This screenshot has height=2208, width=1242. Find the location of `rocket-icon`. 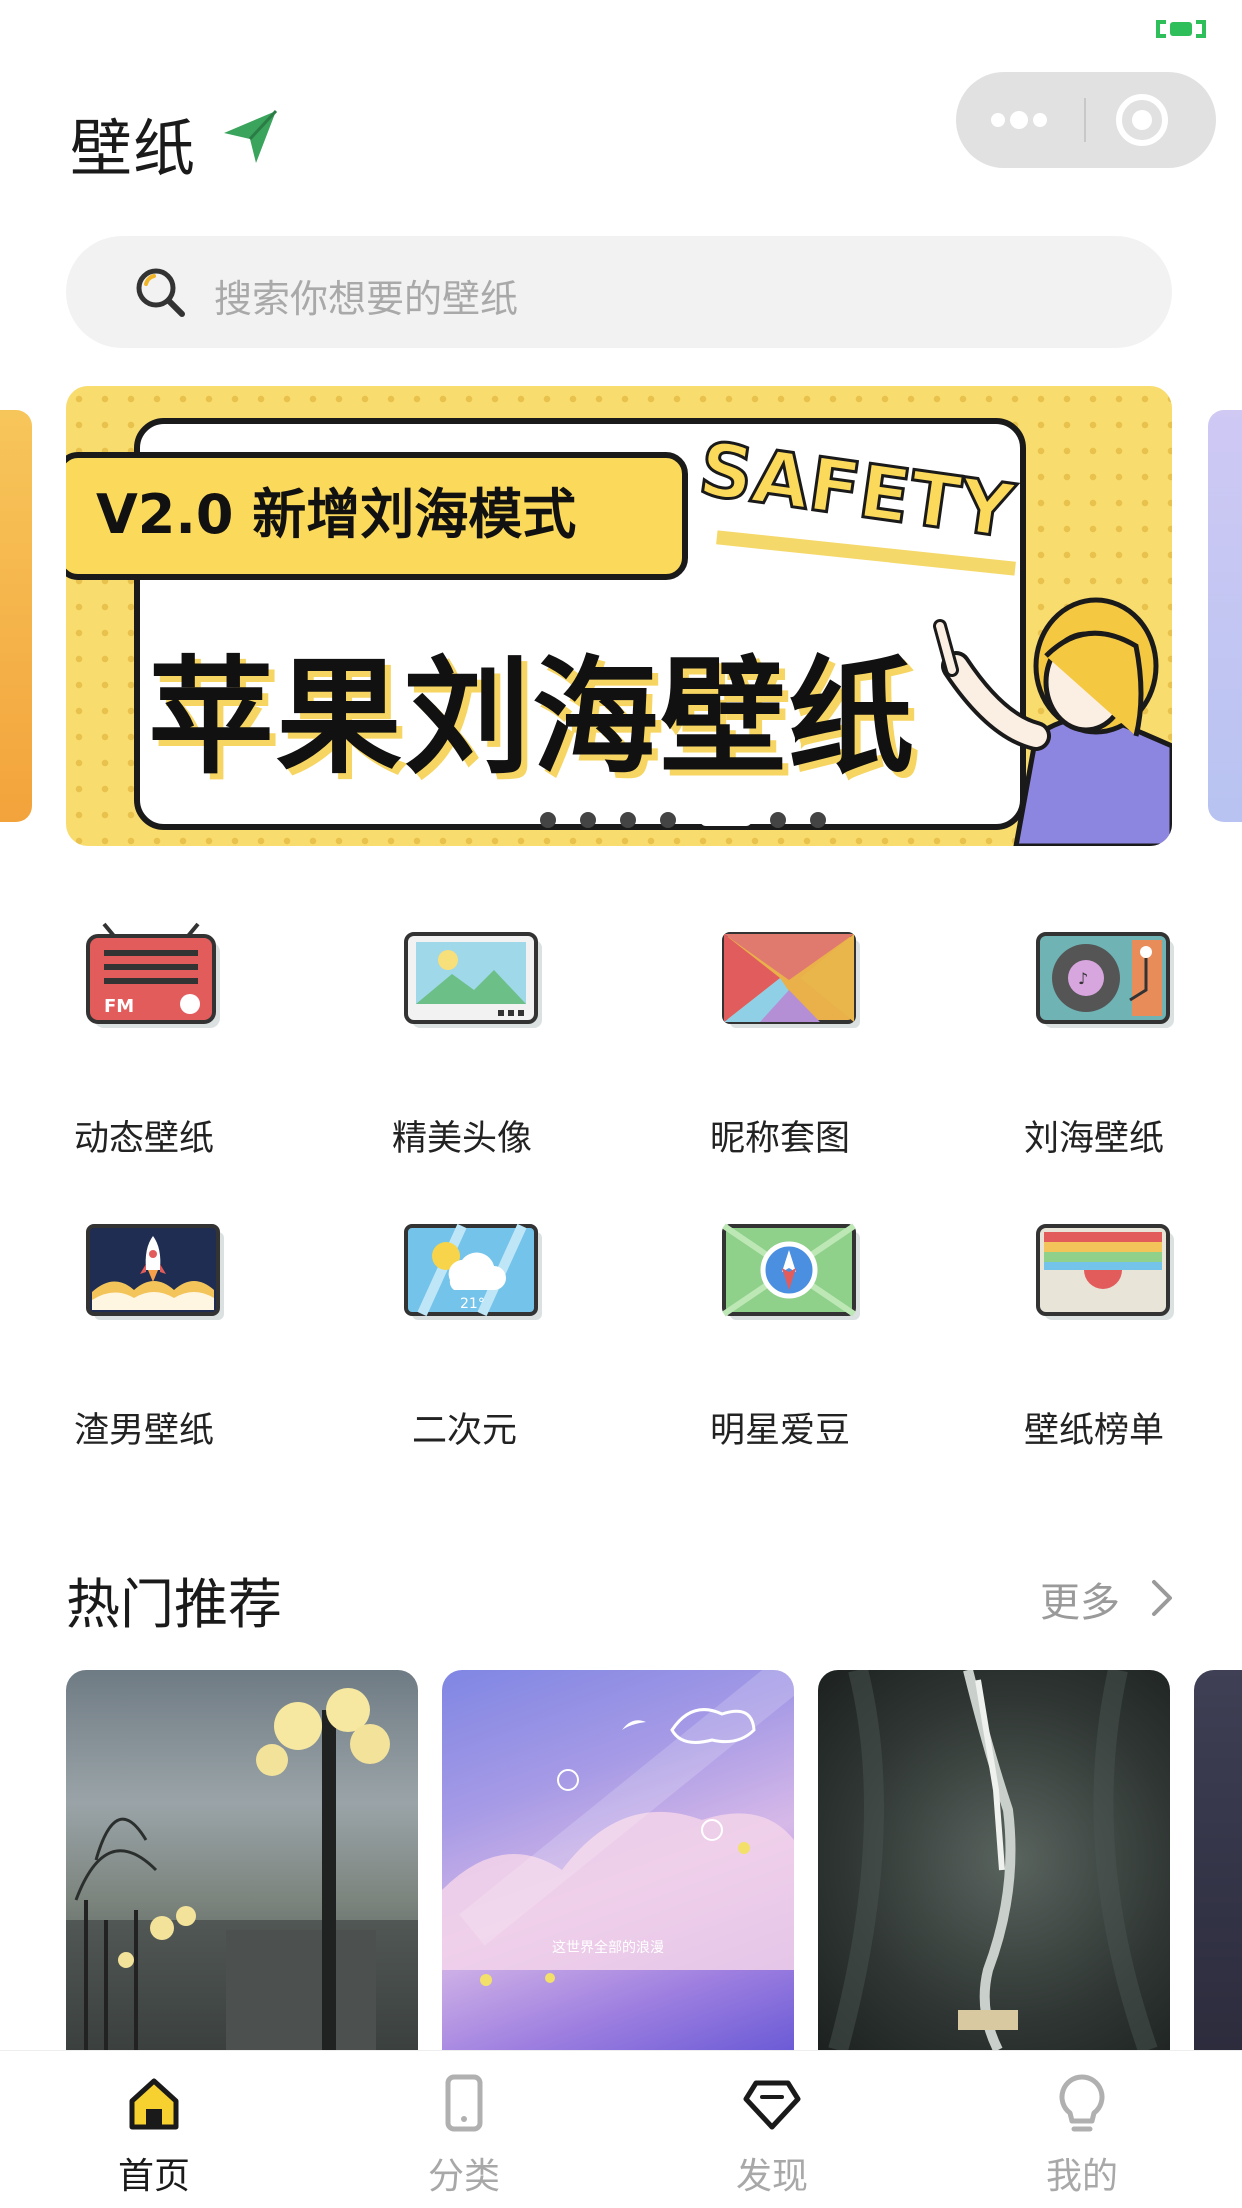

rocket-icon is located at coordinates (155, 1272).